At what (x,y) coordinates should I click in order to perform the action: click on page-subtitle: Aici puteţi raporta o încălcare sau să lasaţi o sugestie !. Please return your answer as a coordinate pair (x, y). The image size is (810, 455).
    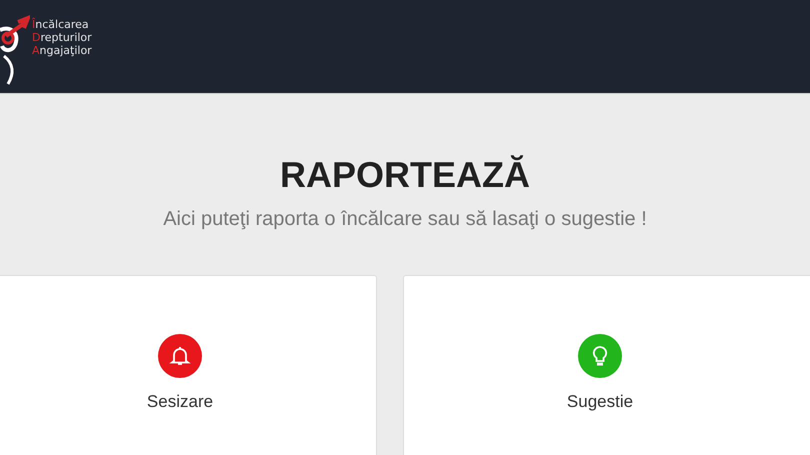
    Looking at the image, I should click on (405, 219).